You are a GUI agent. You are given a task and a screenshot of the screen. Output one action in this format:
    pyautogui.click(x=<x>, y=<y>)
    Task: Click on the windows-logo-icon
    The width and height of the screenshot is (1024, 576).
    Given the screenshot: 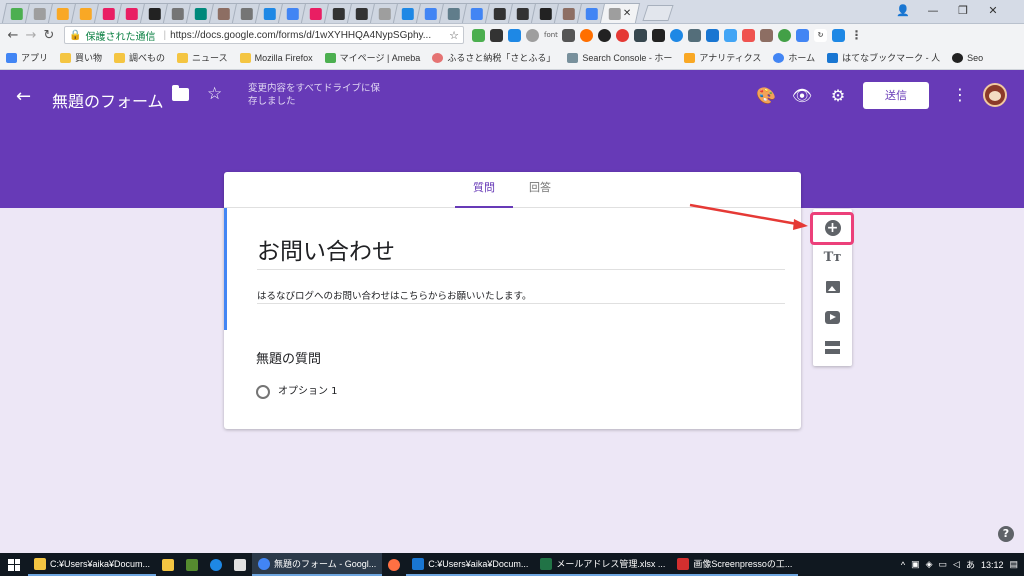 What is the action you would take?
    pyautogui.click(x=14, y=564)
    